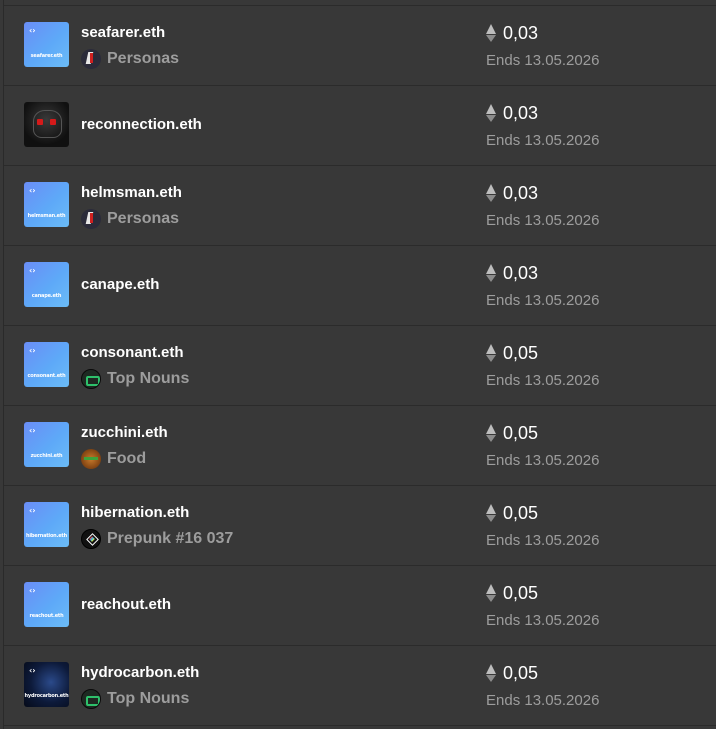 The image size is (716, 729). What do you see at coordinates (124, 432) in the screenshot?
I see `domain-name: zucchini.eth` at bounding box center [124, 432].